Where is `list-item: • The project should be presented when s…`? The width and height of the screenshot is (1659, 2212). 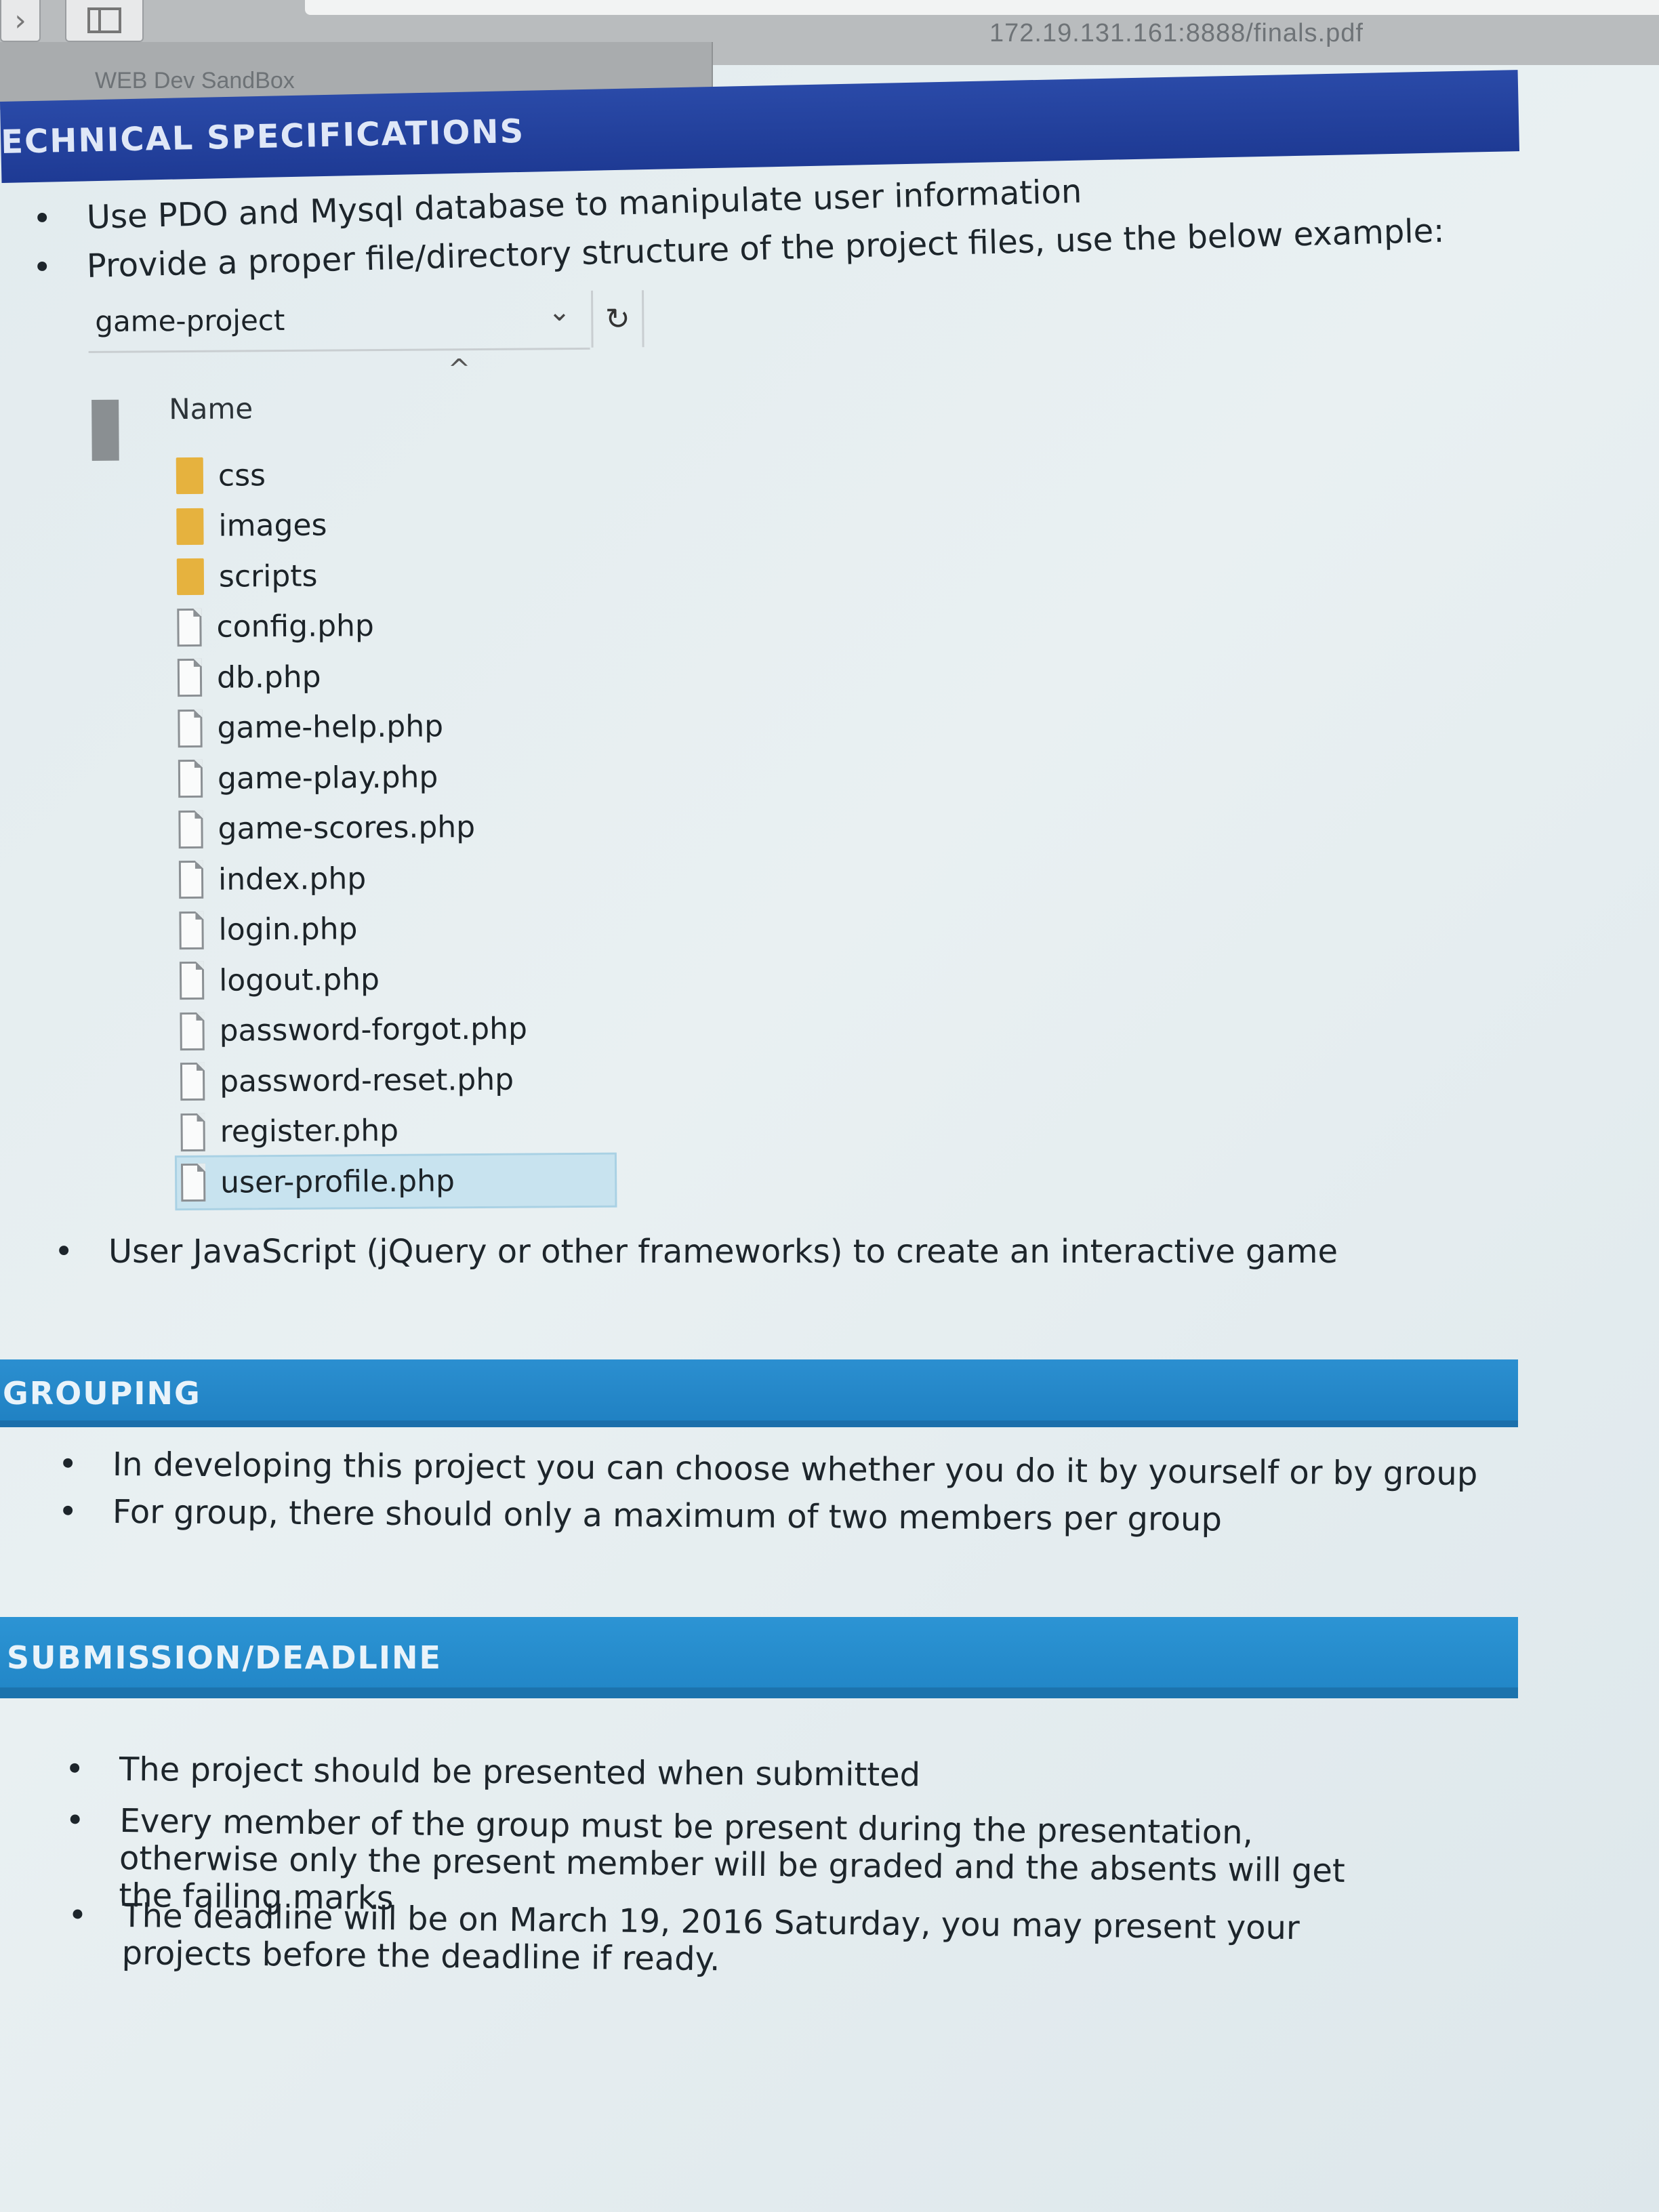 list-item: • The project should be presented when s… is located at coordinates (493, 1773).